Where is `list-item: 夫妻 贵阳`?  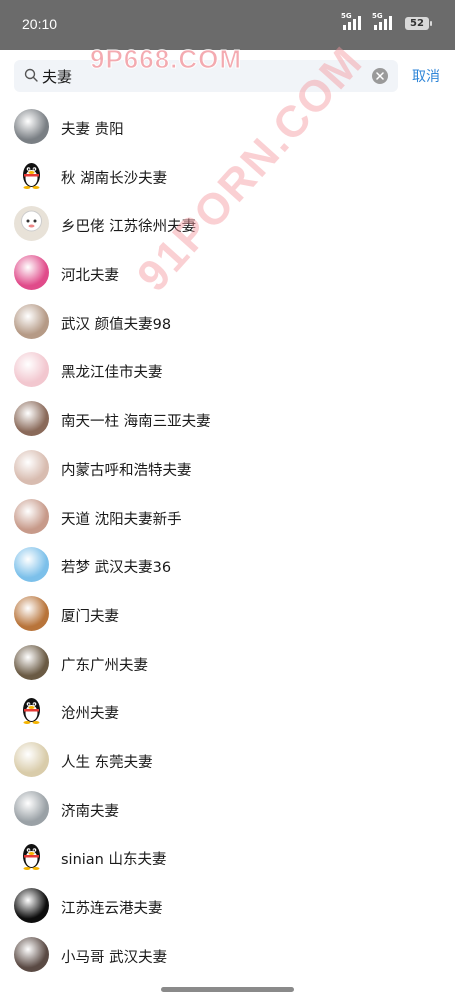
list-item: 夫妻 贵阳 is located at coordinates (227, 127).